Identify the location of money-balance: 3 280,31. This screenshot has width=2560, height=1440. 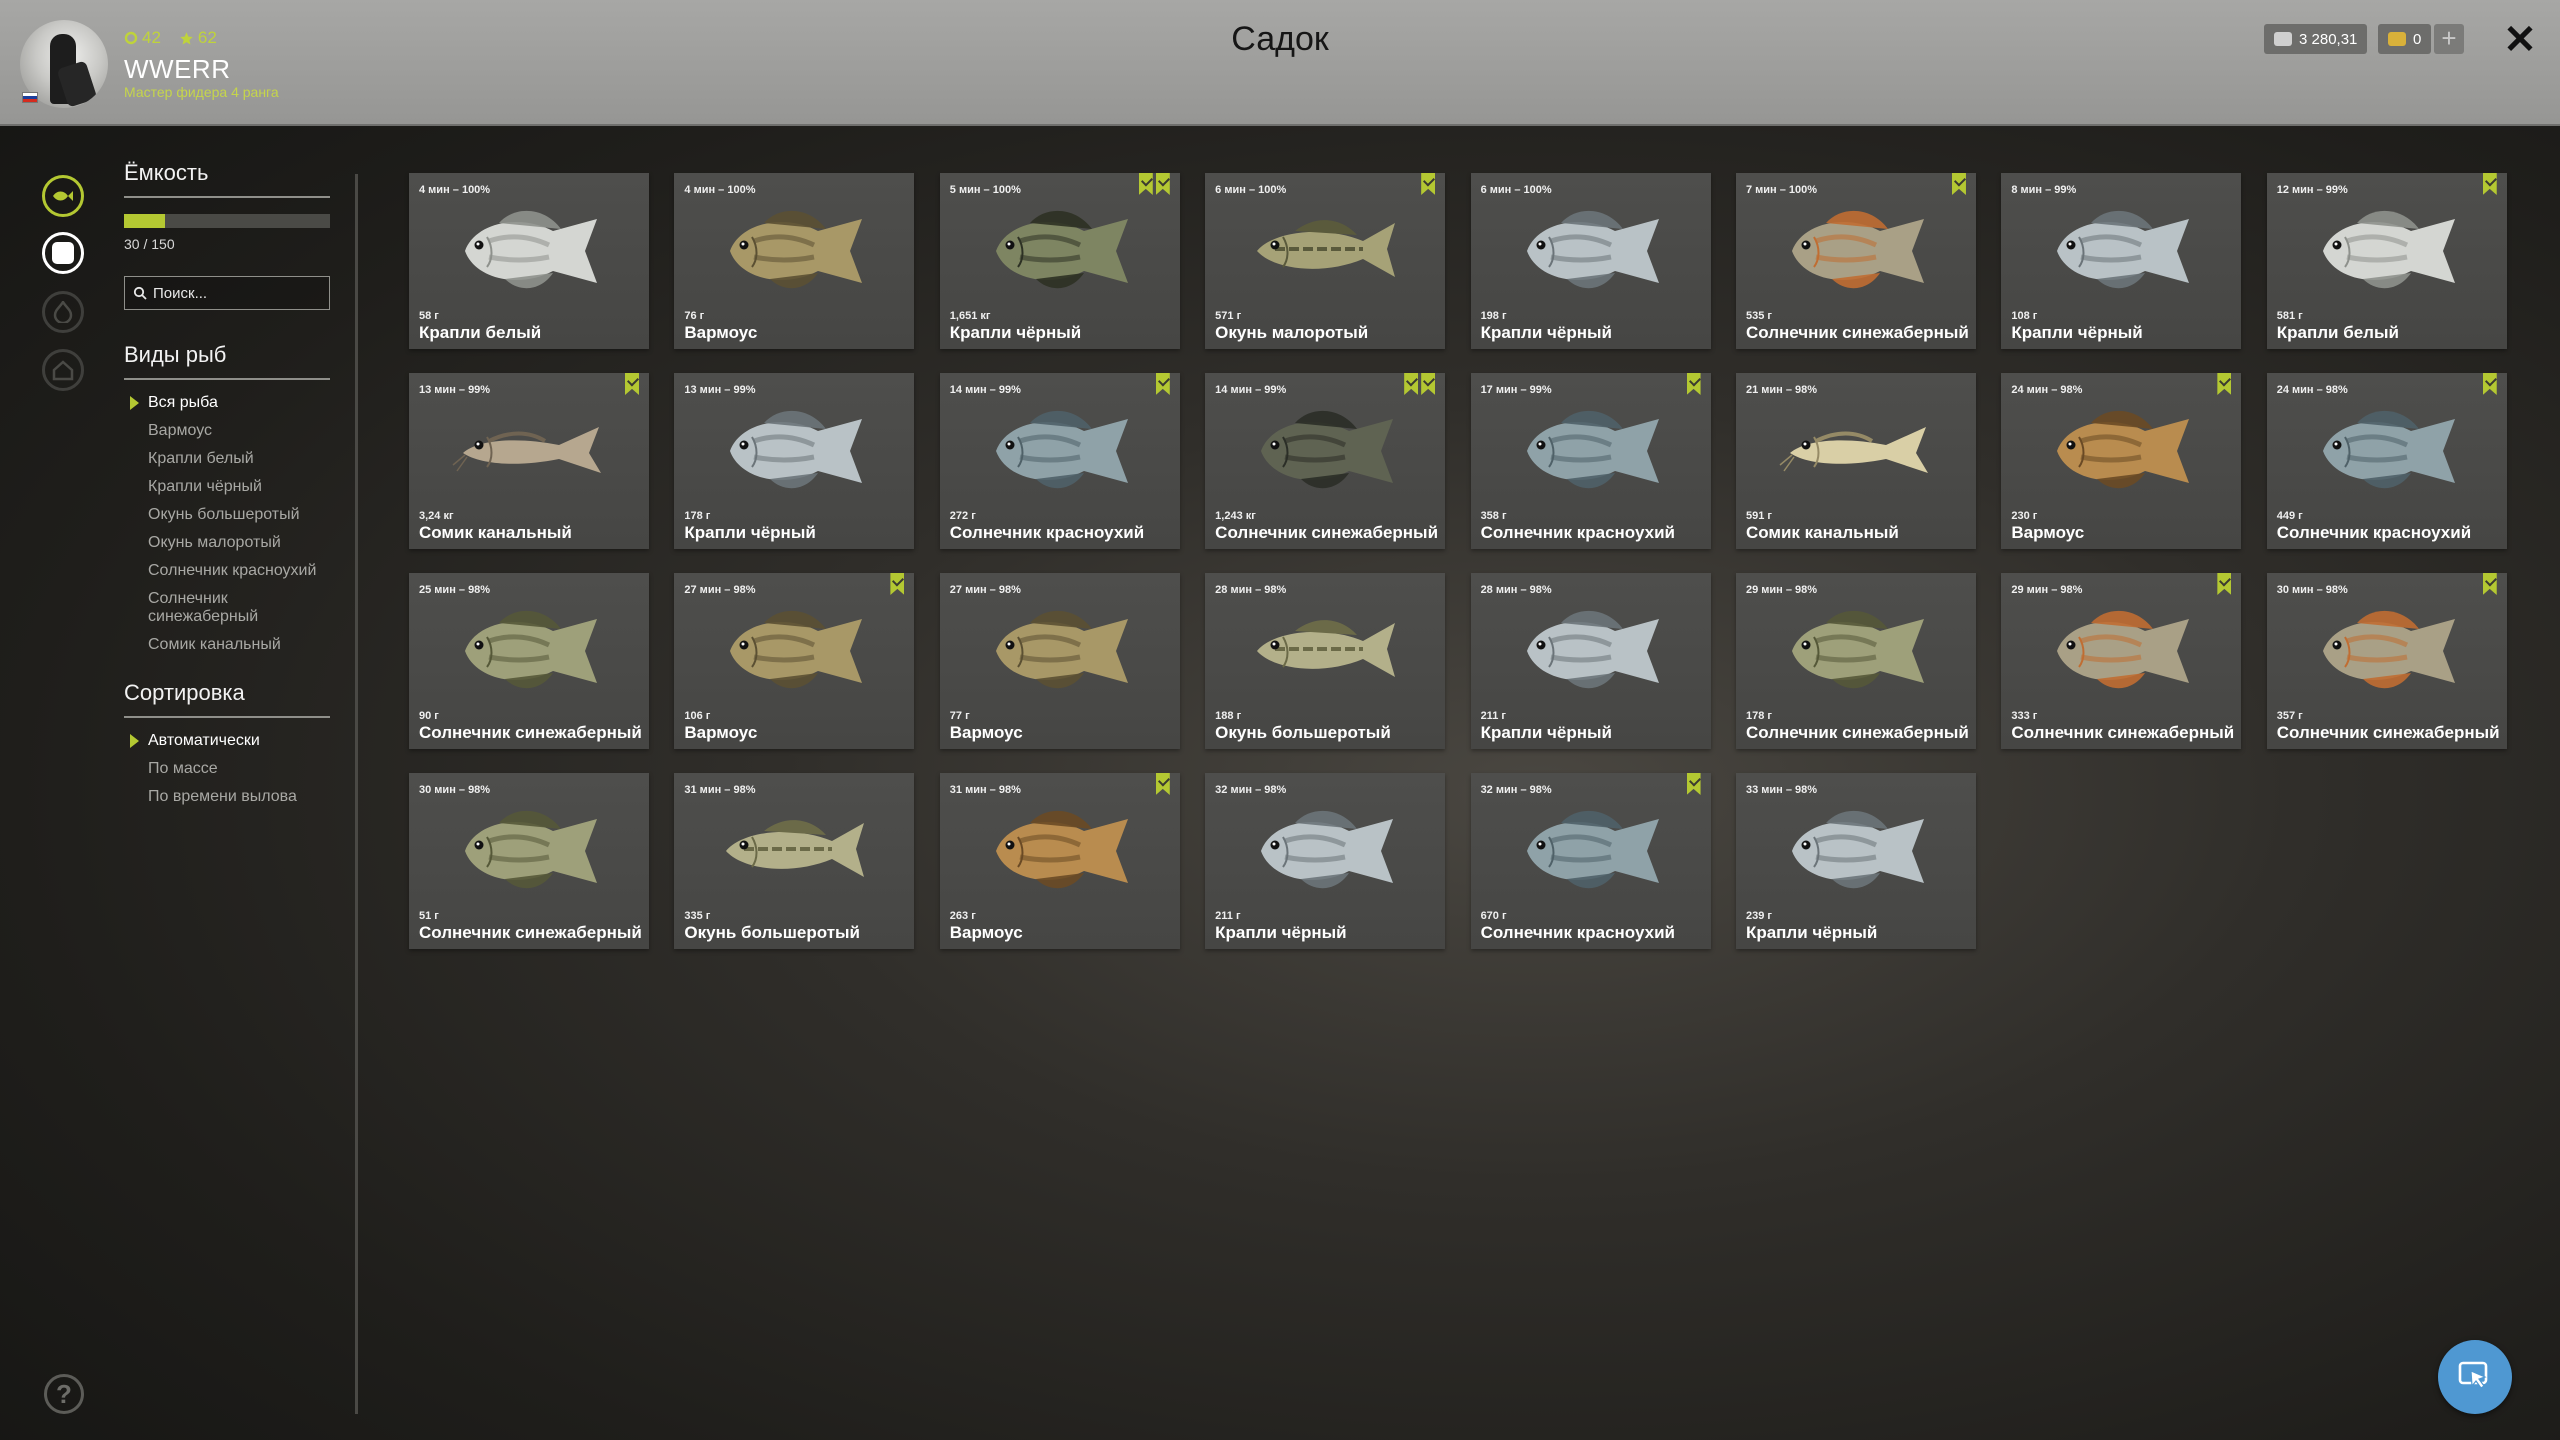
(2316, 39).